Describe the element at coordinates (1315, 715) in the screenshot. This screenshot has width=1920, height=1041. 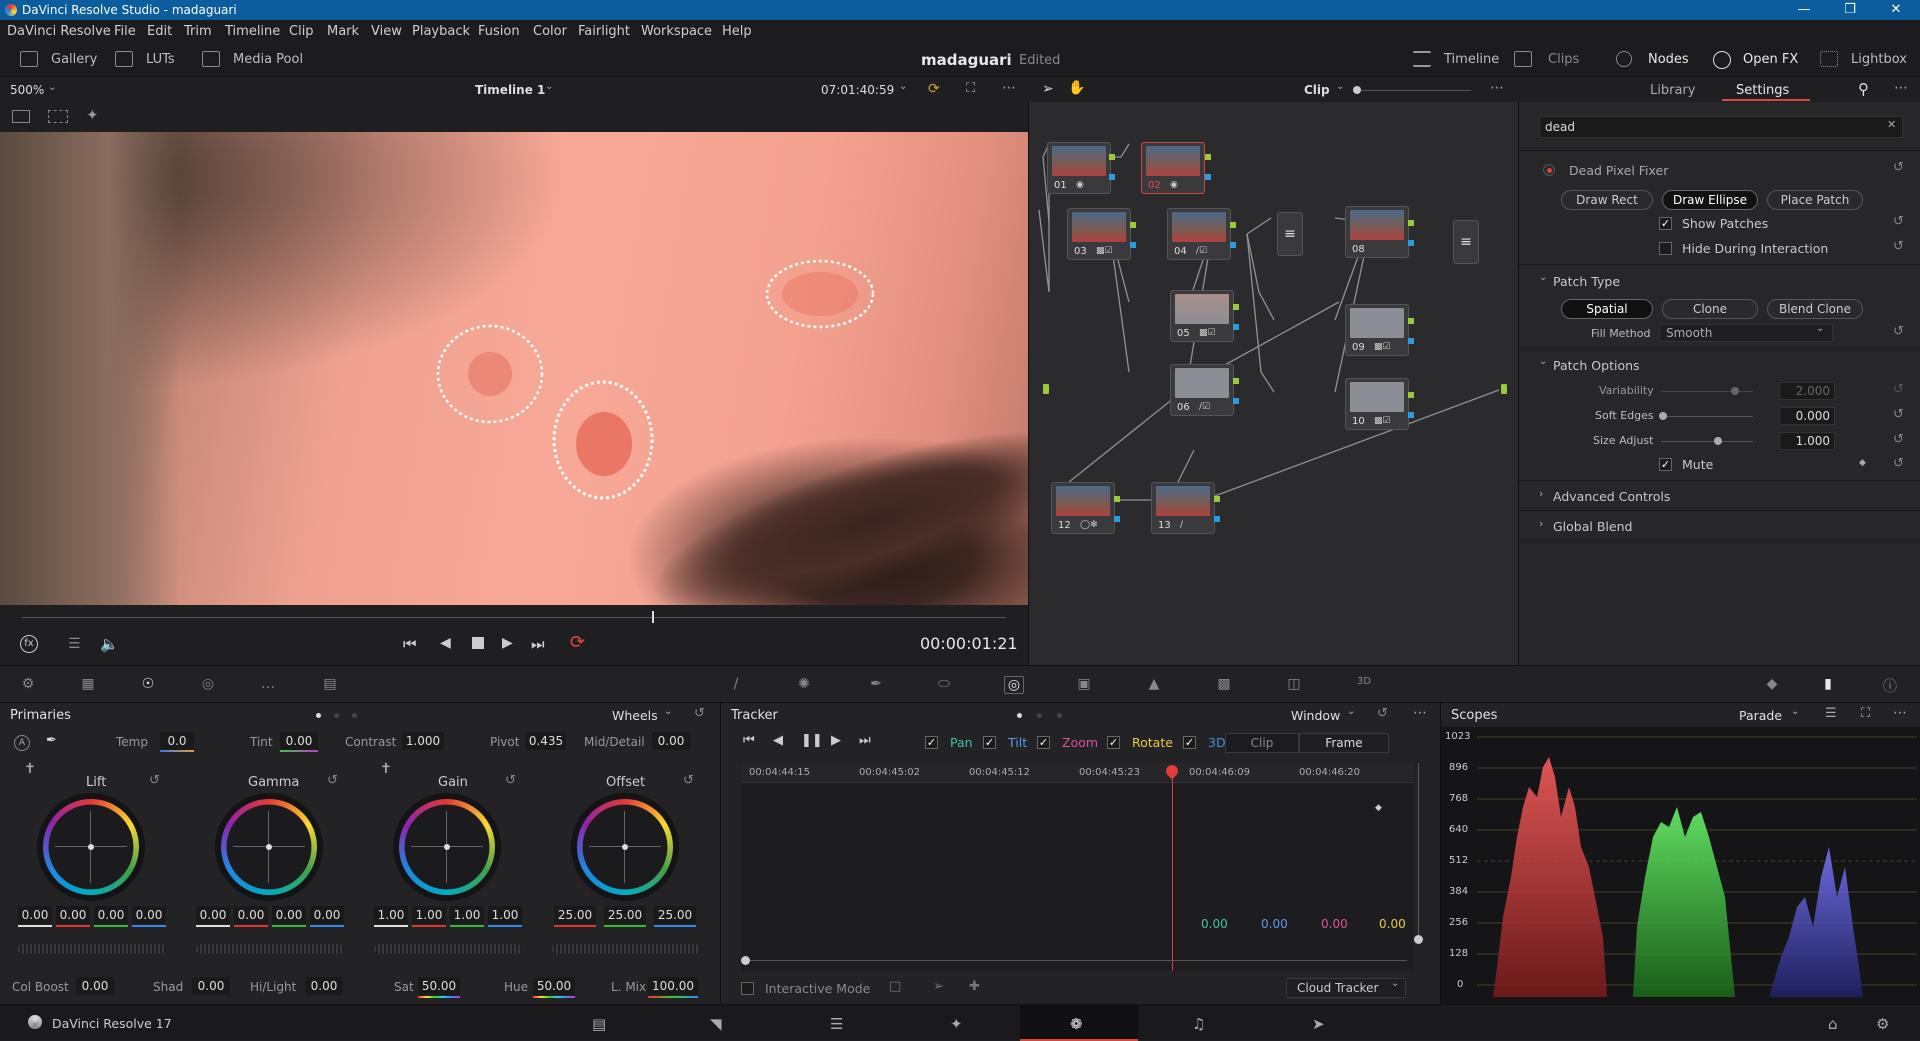
I see `tracker-mode-dropdown: Window` at that location.